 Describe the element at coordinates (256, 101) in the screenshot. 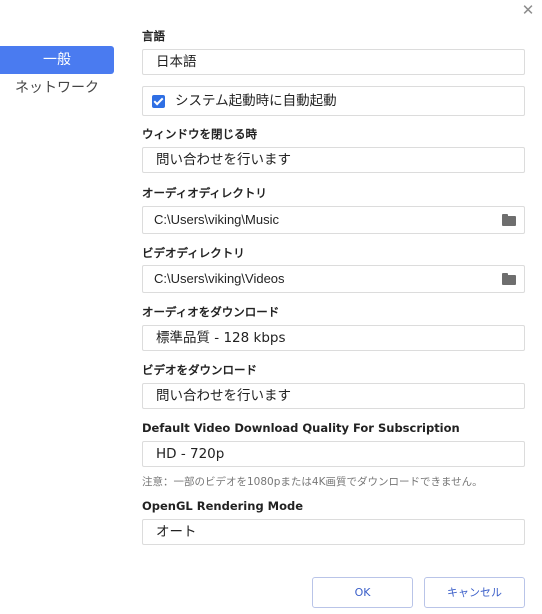

I see `autostart-label: システム起動時に自動起動` at that location.